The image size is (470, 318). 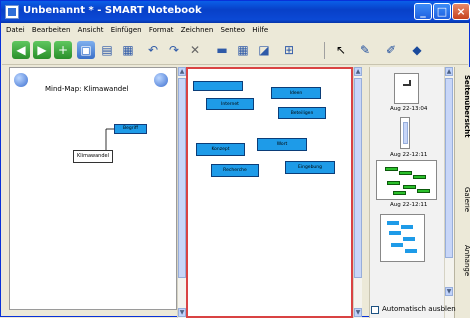 I want to click on tab-seitenuebersicht: Seitenübersicht, so click(x=463, y=106).